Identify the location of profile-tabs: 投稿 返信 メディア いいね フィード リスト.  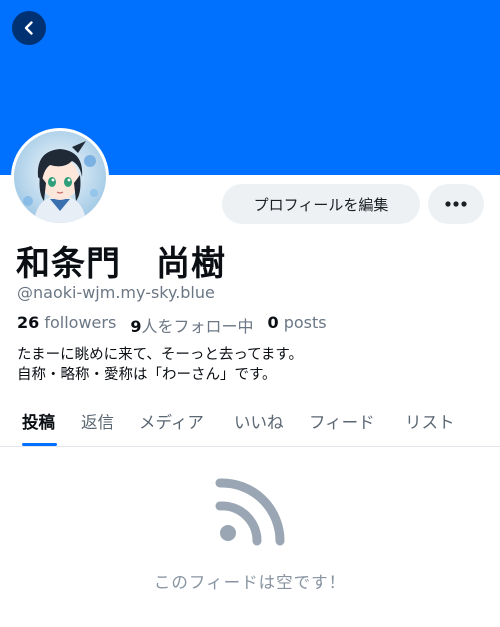
(250, 423).